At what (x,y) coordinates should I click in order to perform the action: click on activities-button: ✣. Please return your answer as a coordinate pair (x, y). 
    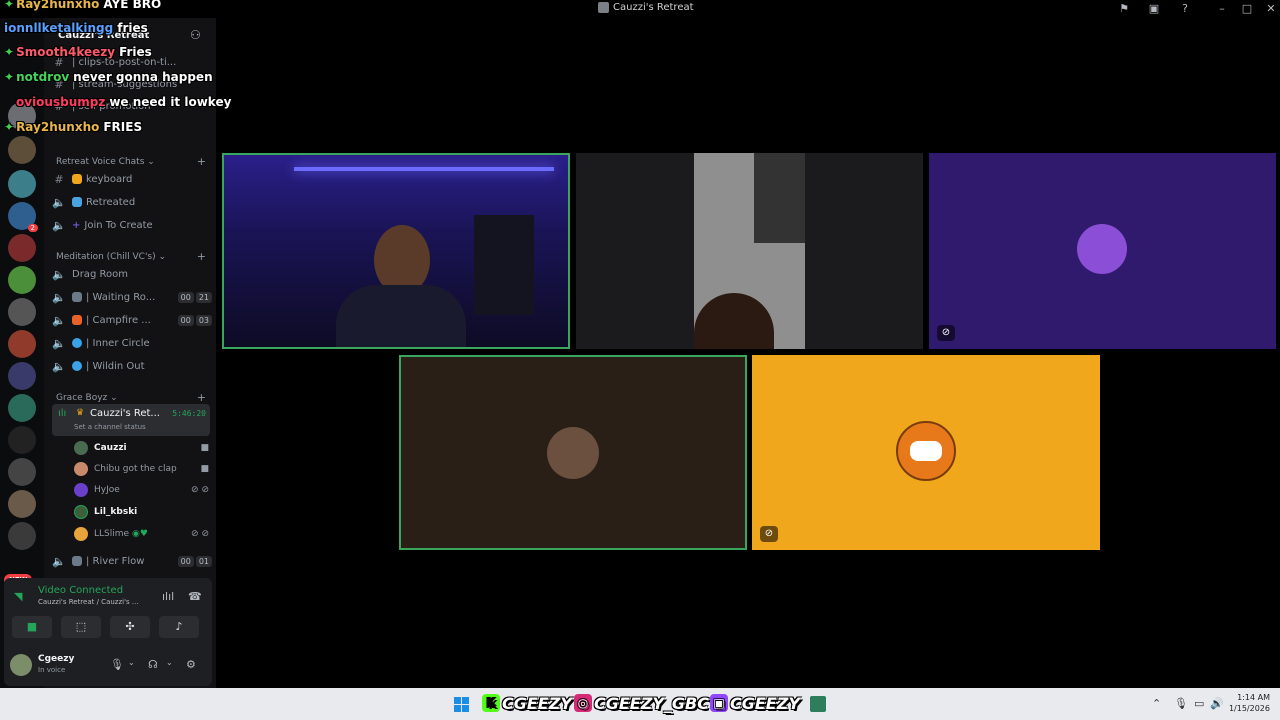
    Looking at the image, I should click on (130, 627).